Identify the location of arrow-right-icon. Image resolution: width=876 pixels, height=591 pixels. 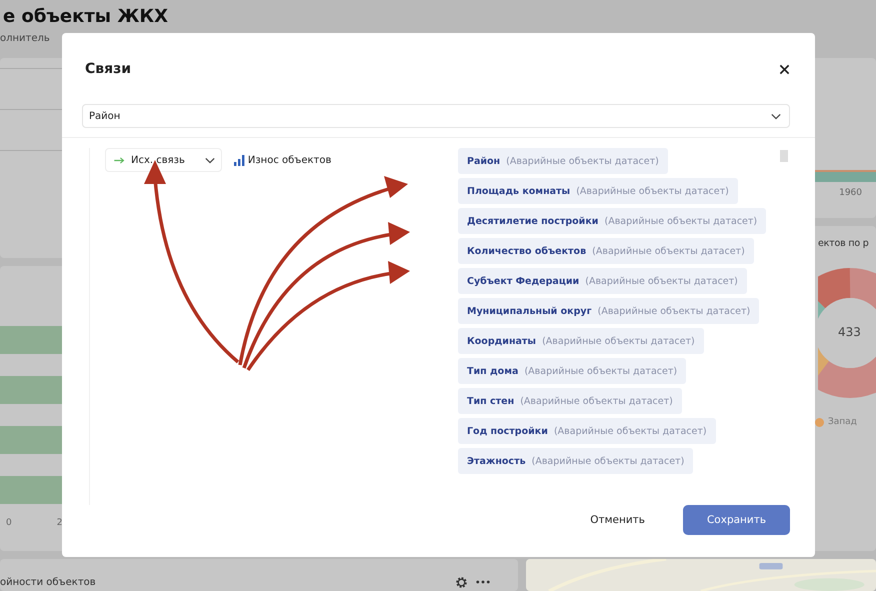
(119, 160).